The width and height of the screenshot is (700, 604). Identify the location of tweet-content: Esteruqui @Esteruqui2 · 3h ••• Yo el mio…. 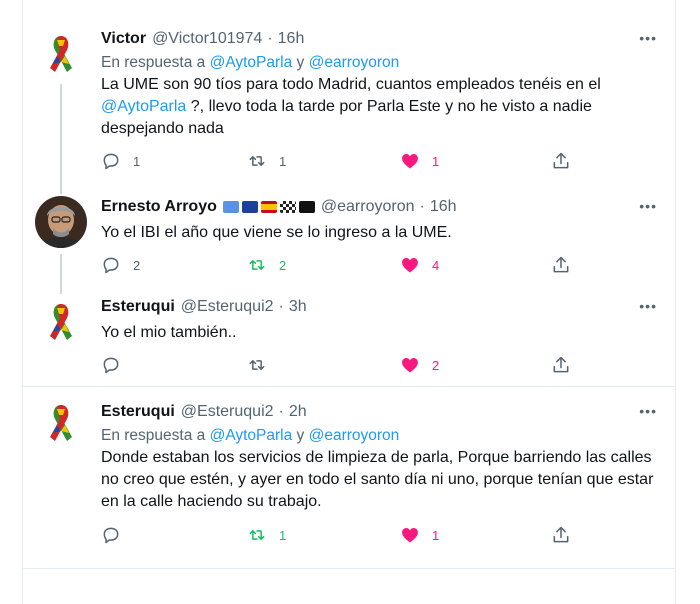
(381, 320).